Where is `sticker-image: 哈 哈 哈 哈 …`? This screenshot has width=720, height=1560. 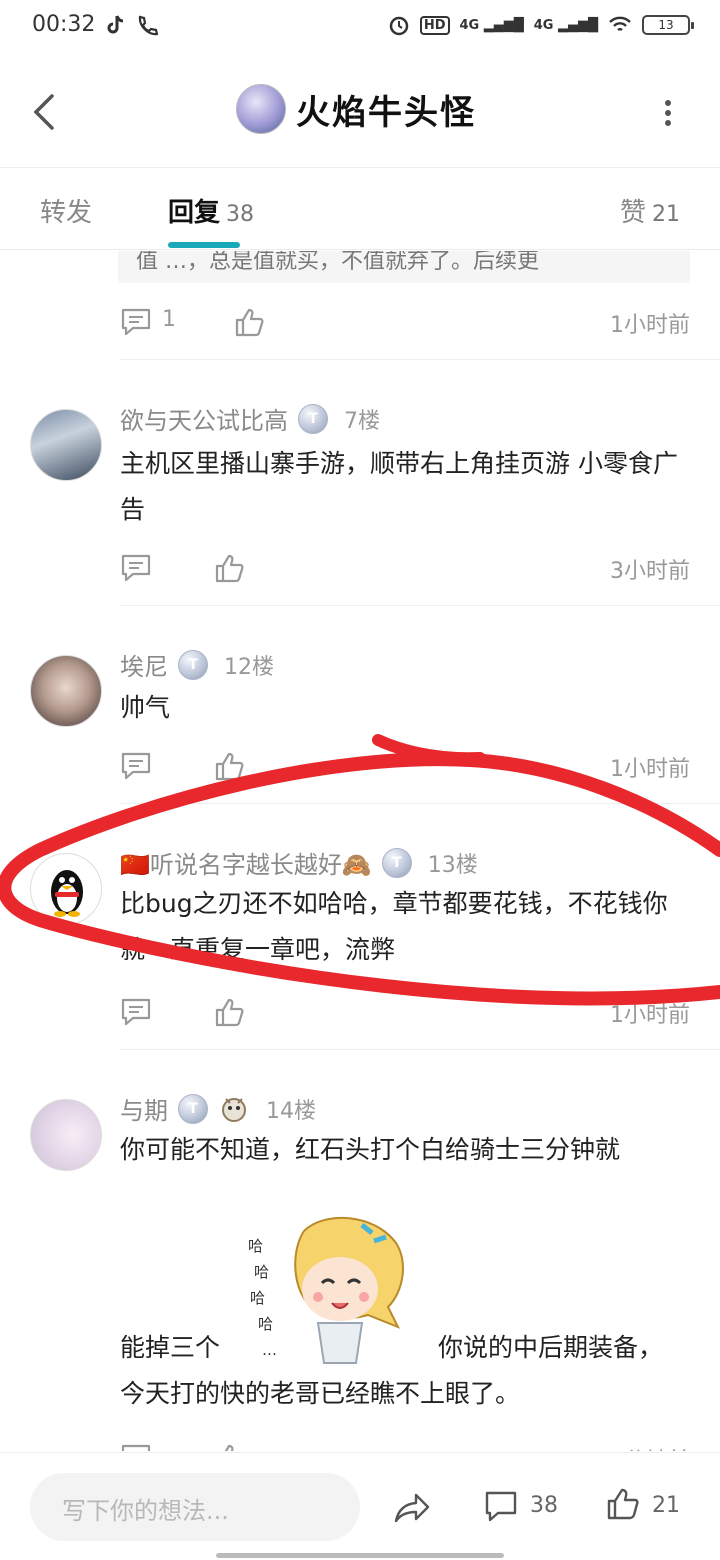
sticker-image: 哈 哈 哈 哈 … is located at coordinates (329, 1291).